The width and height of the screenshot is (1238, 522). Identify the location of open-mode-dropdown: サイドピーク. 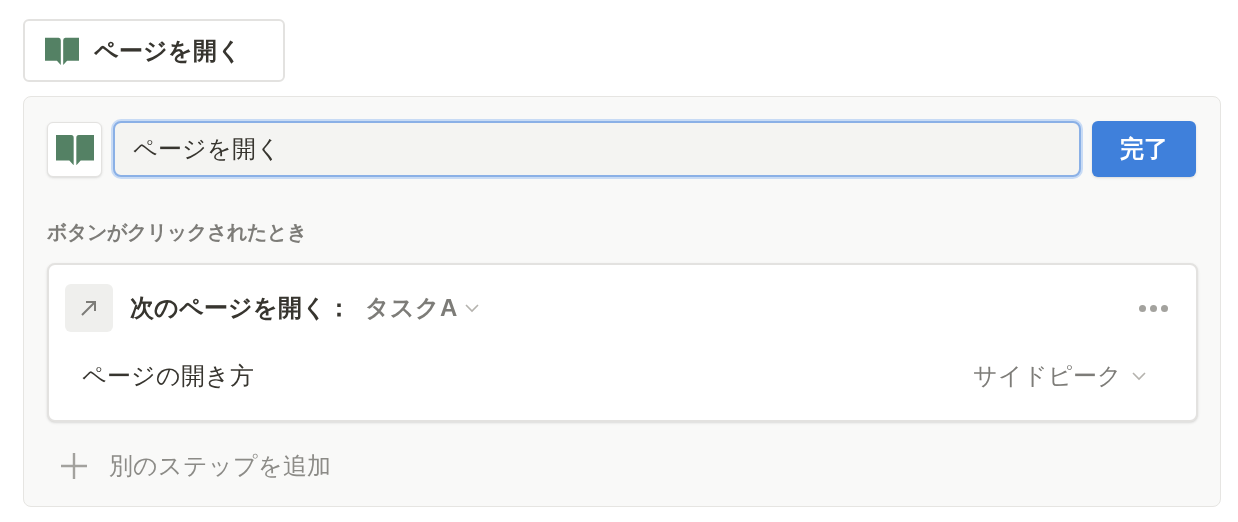
(1059, 376).